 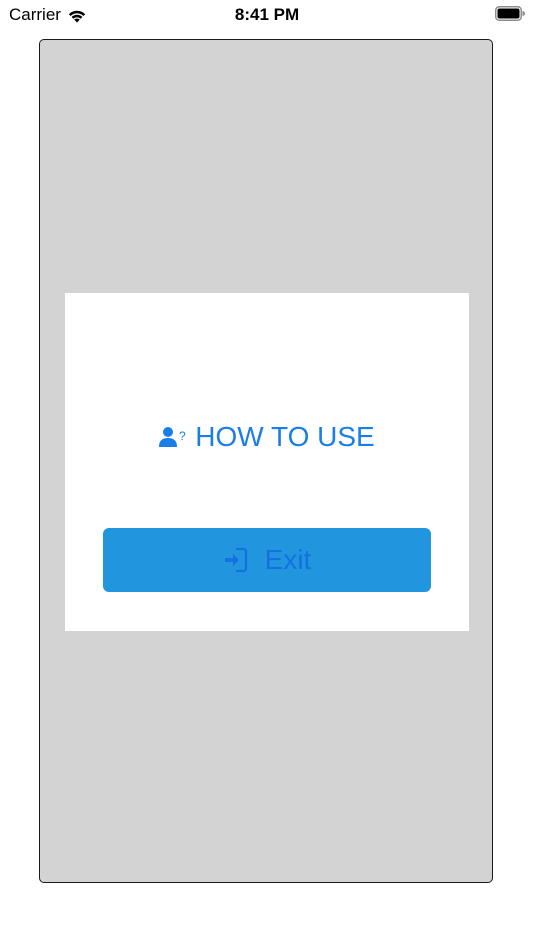 I want to click on user-question-icon: ?, so click(x=172, y=437).